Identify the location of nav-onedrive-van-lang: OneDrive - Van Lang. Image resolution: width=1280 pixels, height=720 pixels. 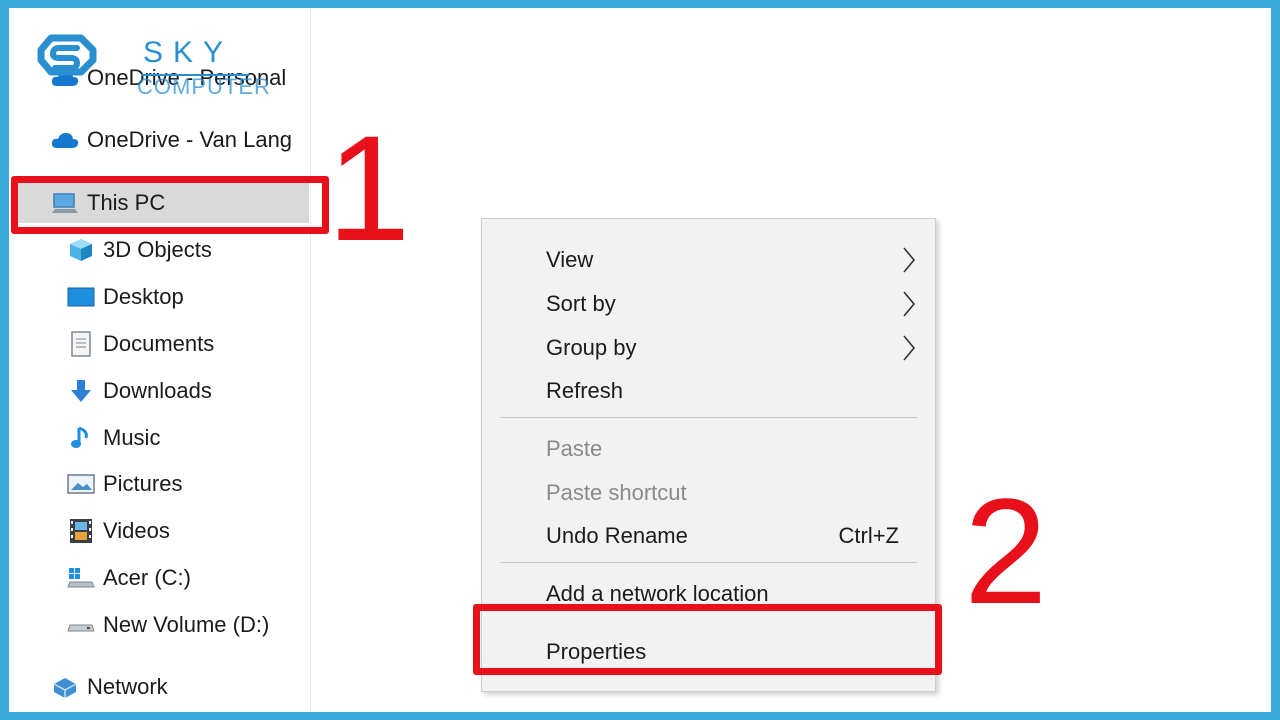
(170, 140).